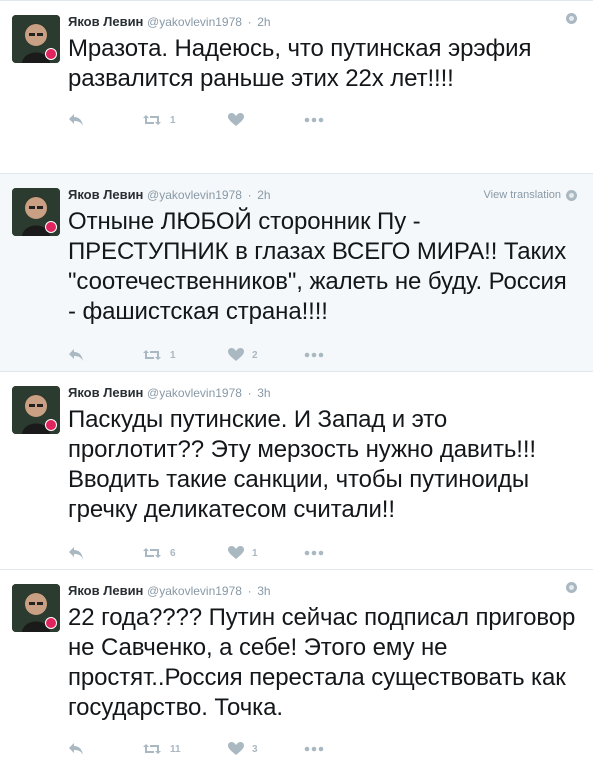  Describe the element at coordinates (266, 120) in the screenshot. I see `like-button` at that location.